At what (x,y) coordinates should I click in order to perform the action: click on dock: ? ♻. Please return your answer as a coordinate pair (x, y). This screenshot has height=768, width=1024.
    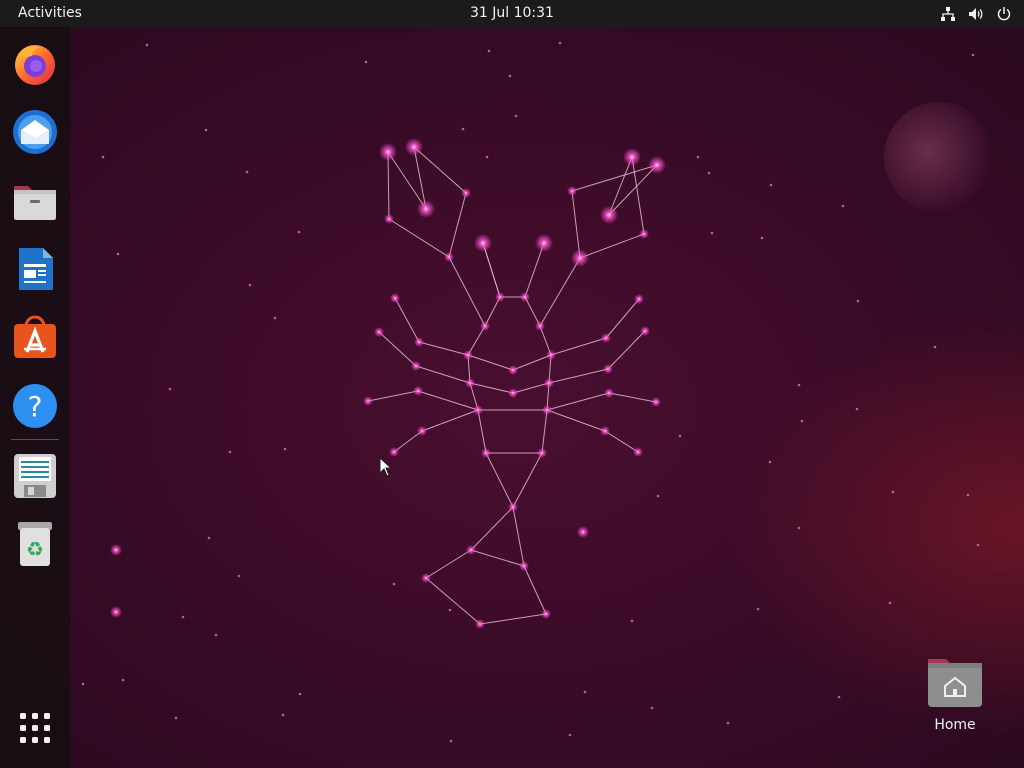
    Looking at the image, I should click on (35, 397).